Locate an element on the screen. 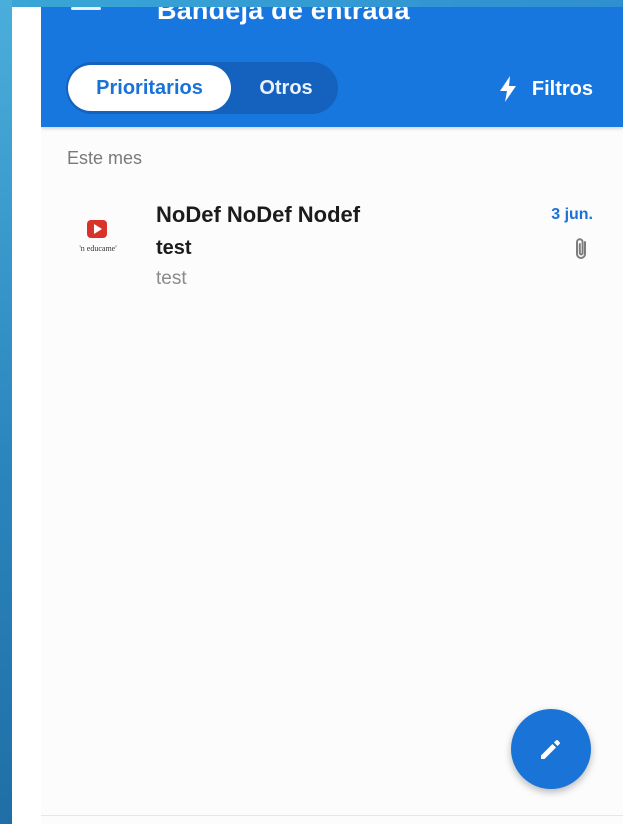  filters-button: Filtros is located at coordinates (546, 89).